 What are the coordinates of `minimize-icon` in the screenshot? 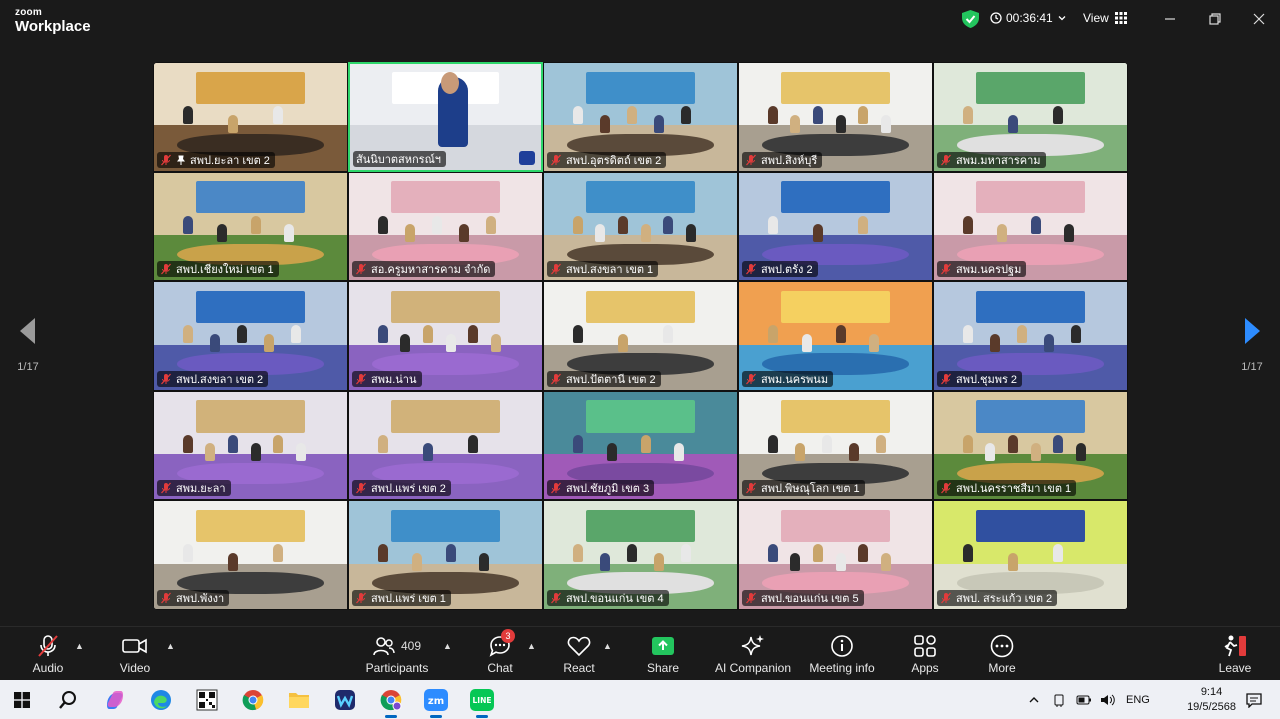 It's located at (1170, 19).